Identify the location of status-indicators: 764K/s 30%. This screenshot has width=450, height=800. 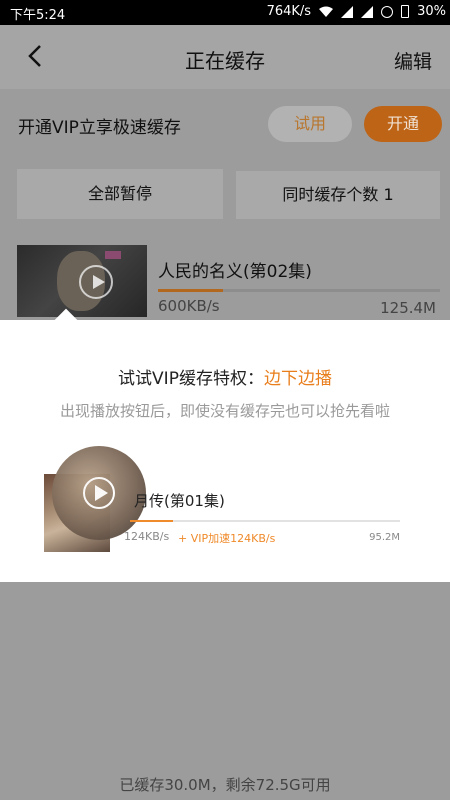
(356, 11).